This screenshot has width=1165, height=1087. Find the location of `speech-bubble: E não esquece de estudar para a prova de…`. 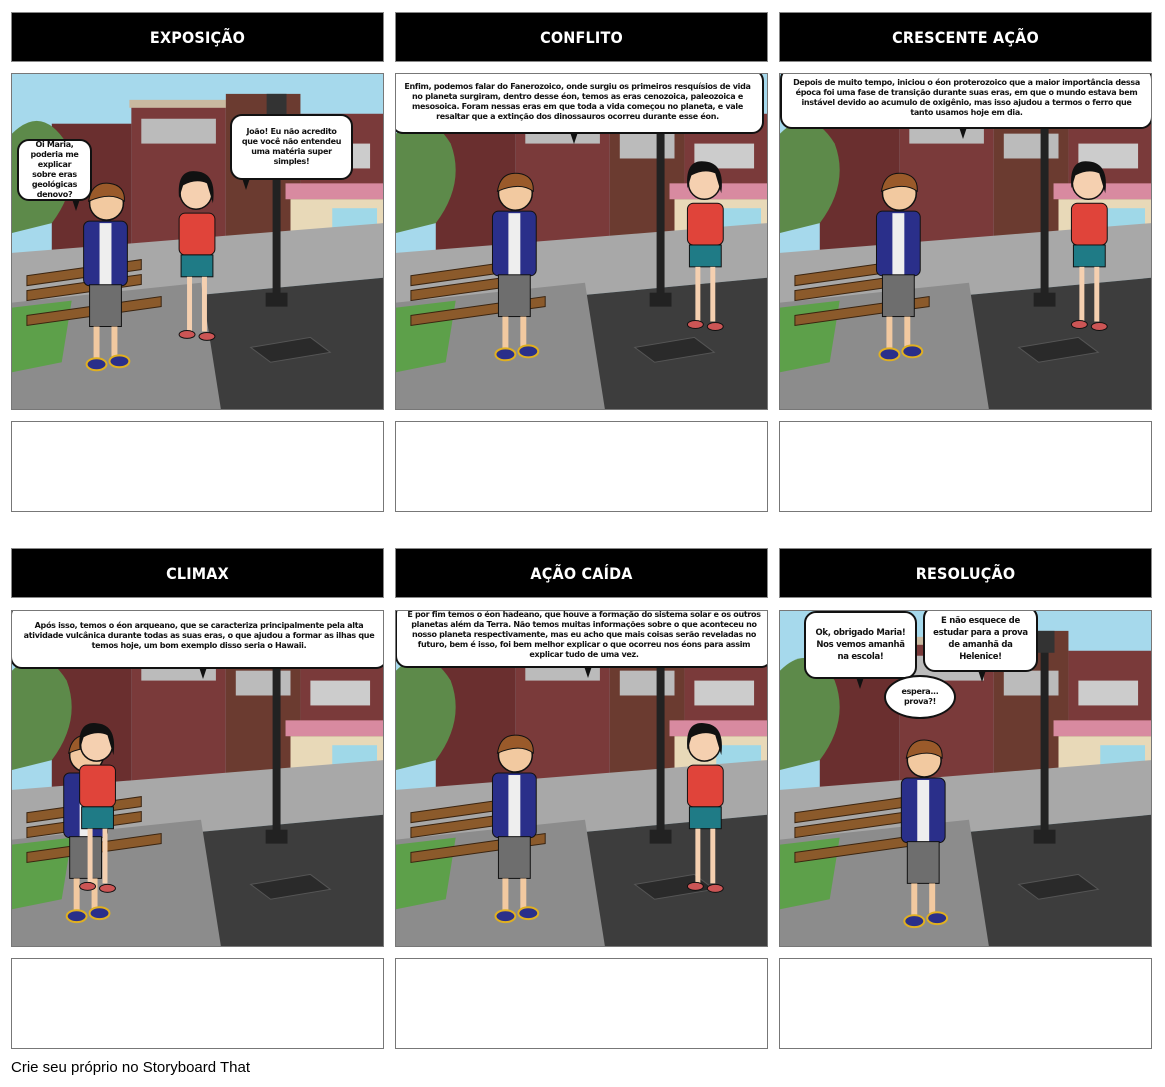

speech-bubble: E não esquece de estudar para a prova de… is located at coordinates (980, 646).